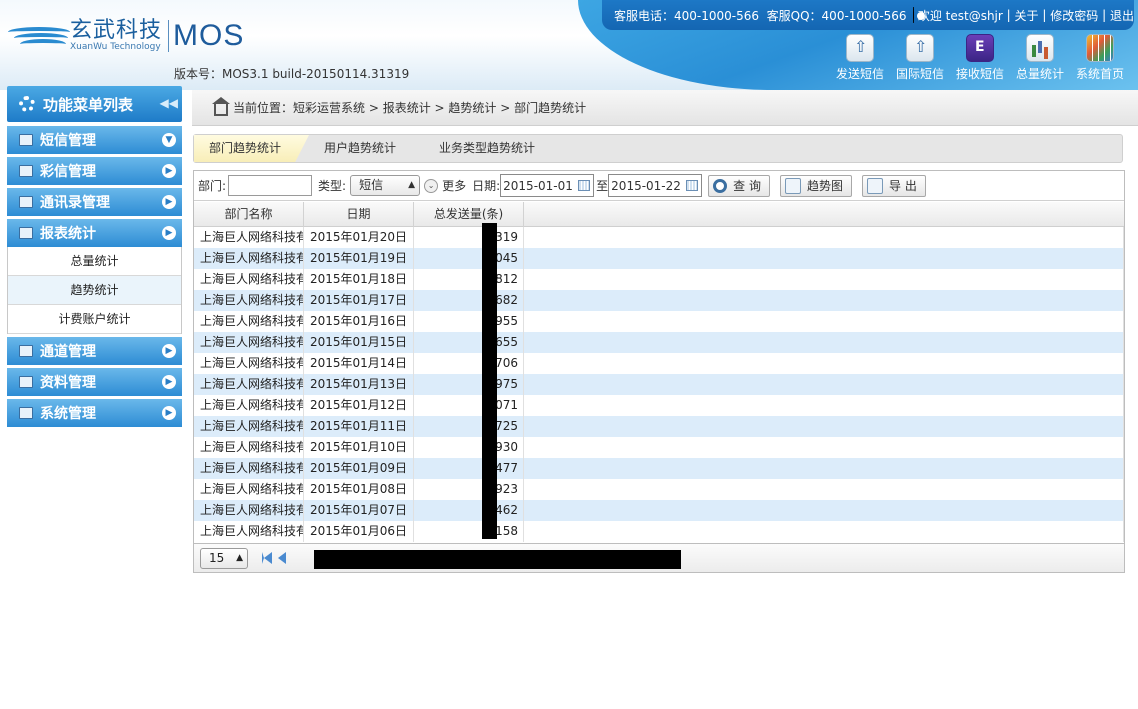  Describe the element at coordinates (251, 148) in the screenshot. I see `tab-dept-trend: 部门趋势统计` at that location.